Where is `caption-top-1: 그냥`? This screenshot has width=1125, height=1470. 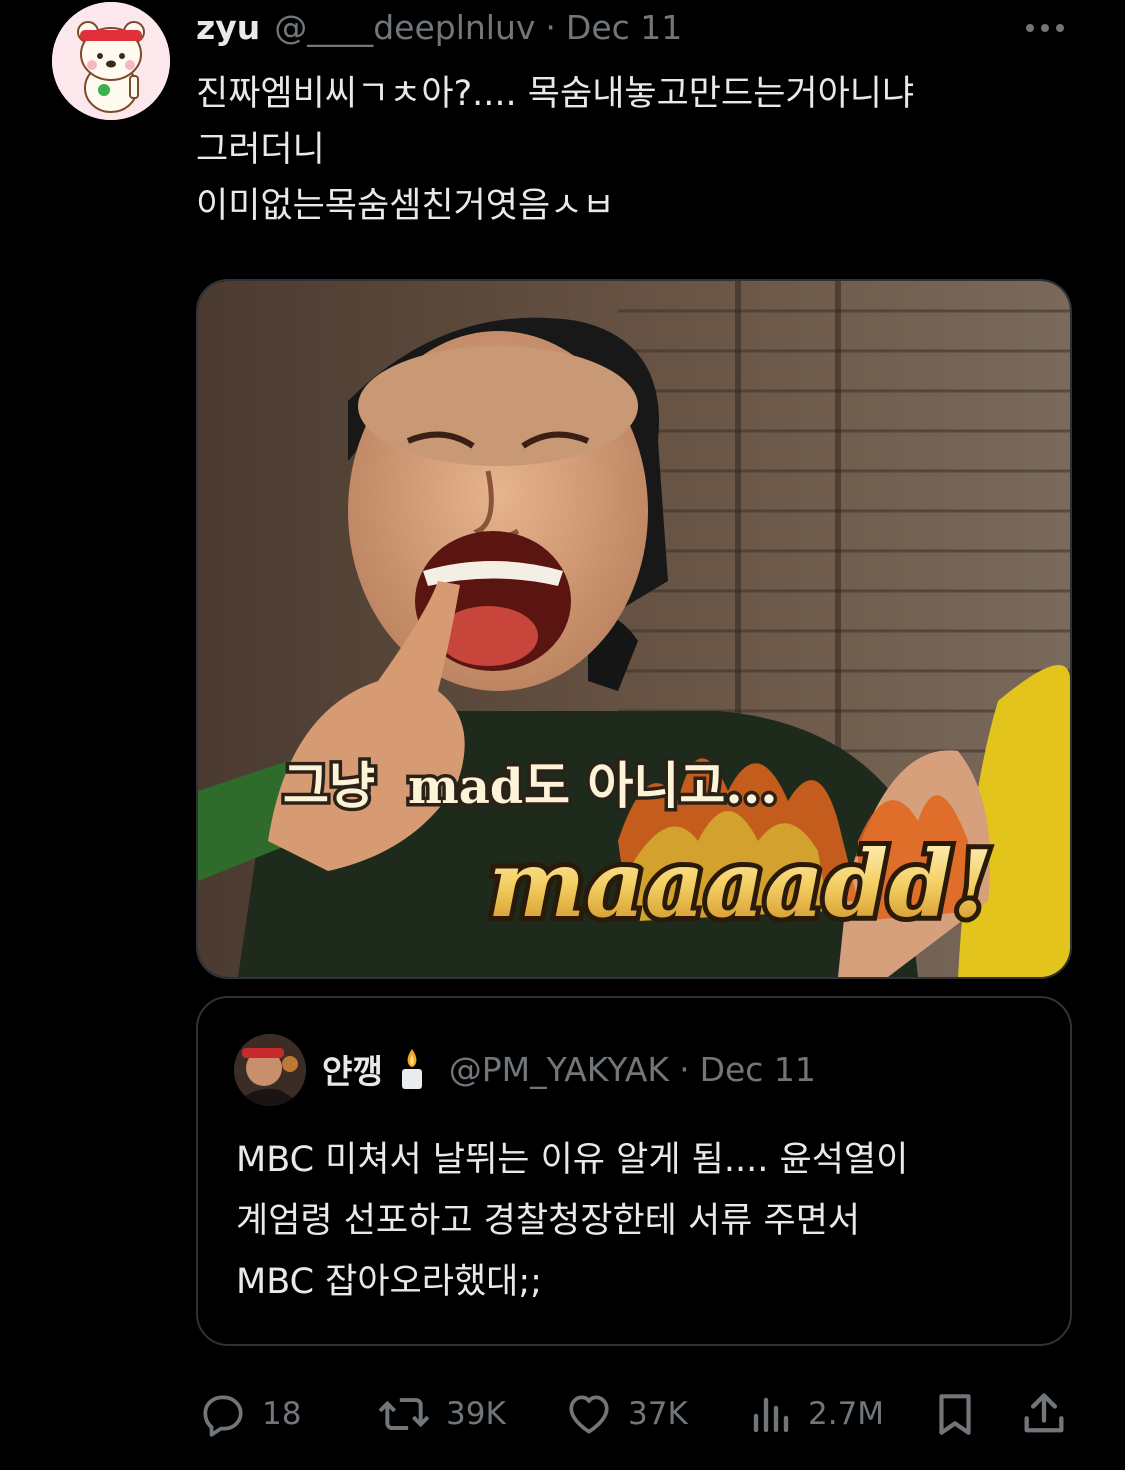
caption-top-1: 그냥 is located at coordinates (329, 785).